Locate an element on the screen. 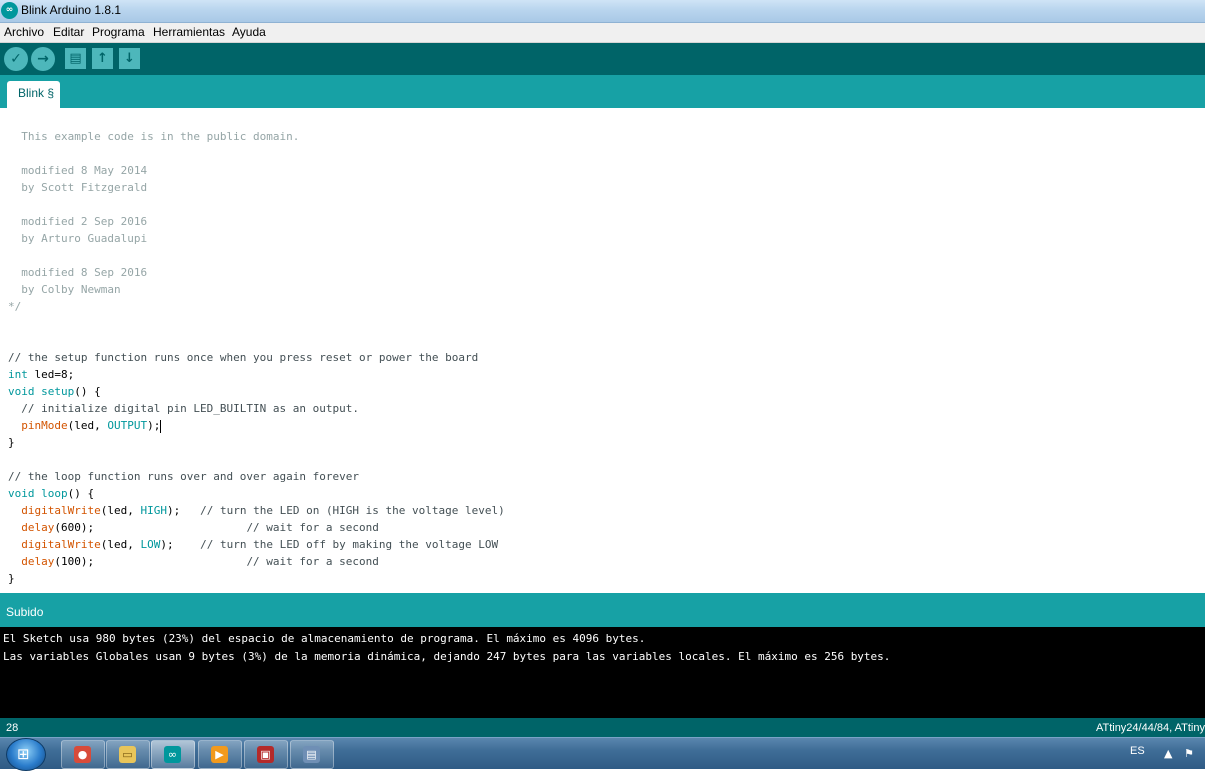  board-info: ATtiny24/44/84, ATtiny is located at coordinates (1150, 728).